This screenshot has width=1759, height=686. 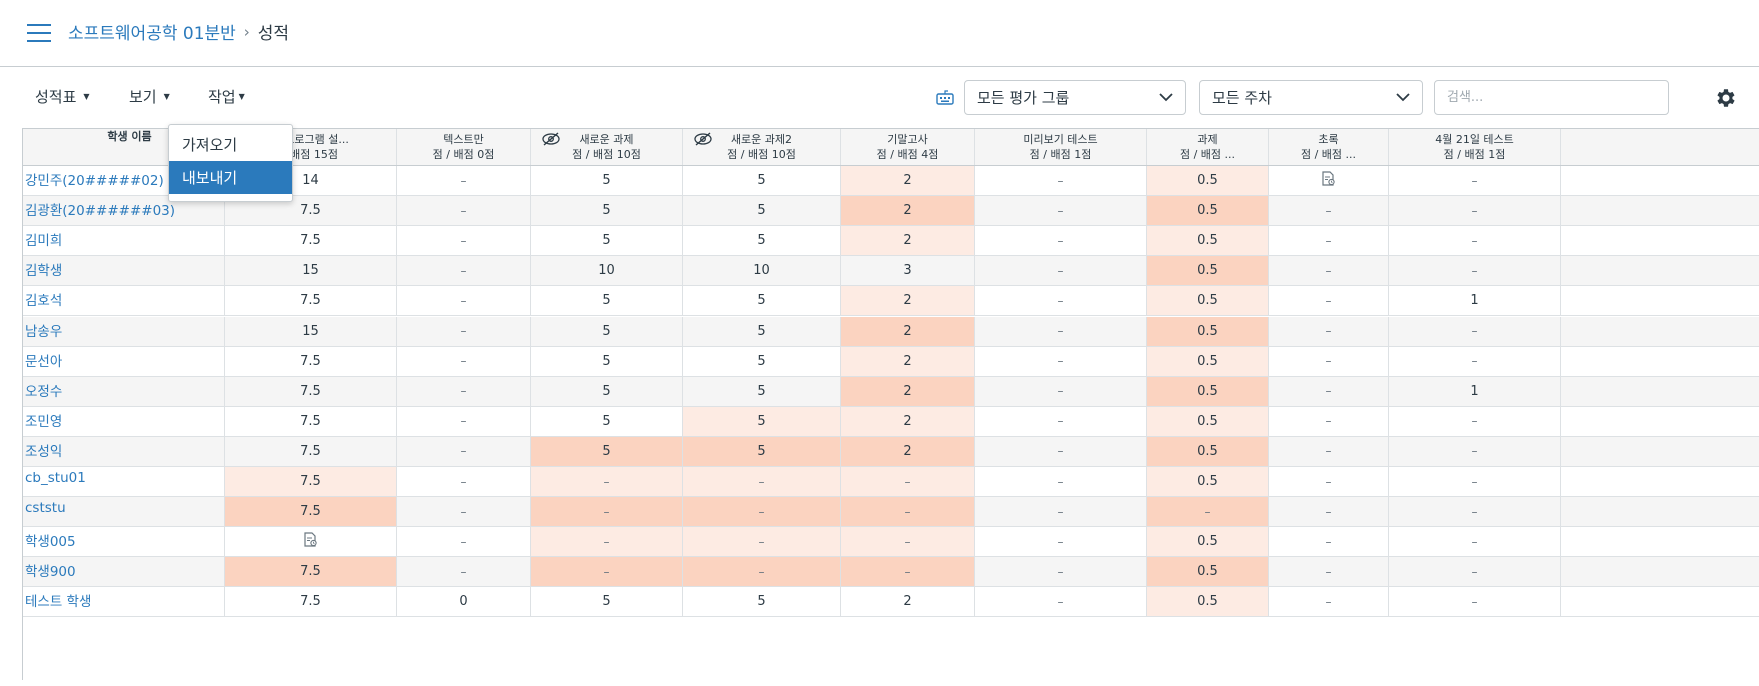 What do you see at coordinates (149, 96) in the screenshot?
I see `view-menu-button: 보기 ▼` at bounding box center [149, 96].